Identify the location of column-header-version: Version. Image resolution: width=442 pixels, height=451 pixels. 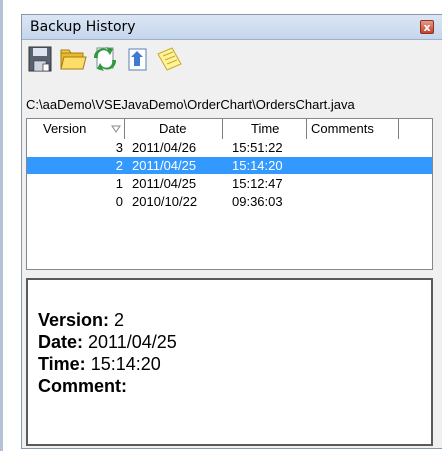
(76, 129).